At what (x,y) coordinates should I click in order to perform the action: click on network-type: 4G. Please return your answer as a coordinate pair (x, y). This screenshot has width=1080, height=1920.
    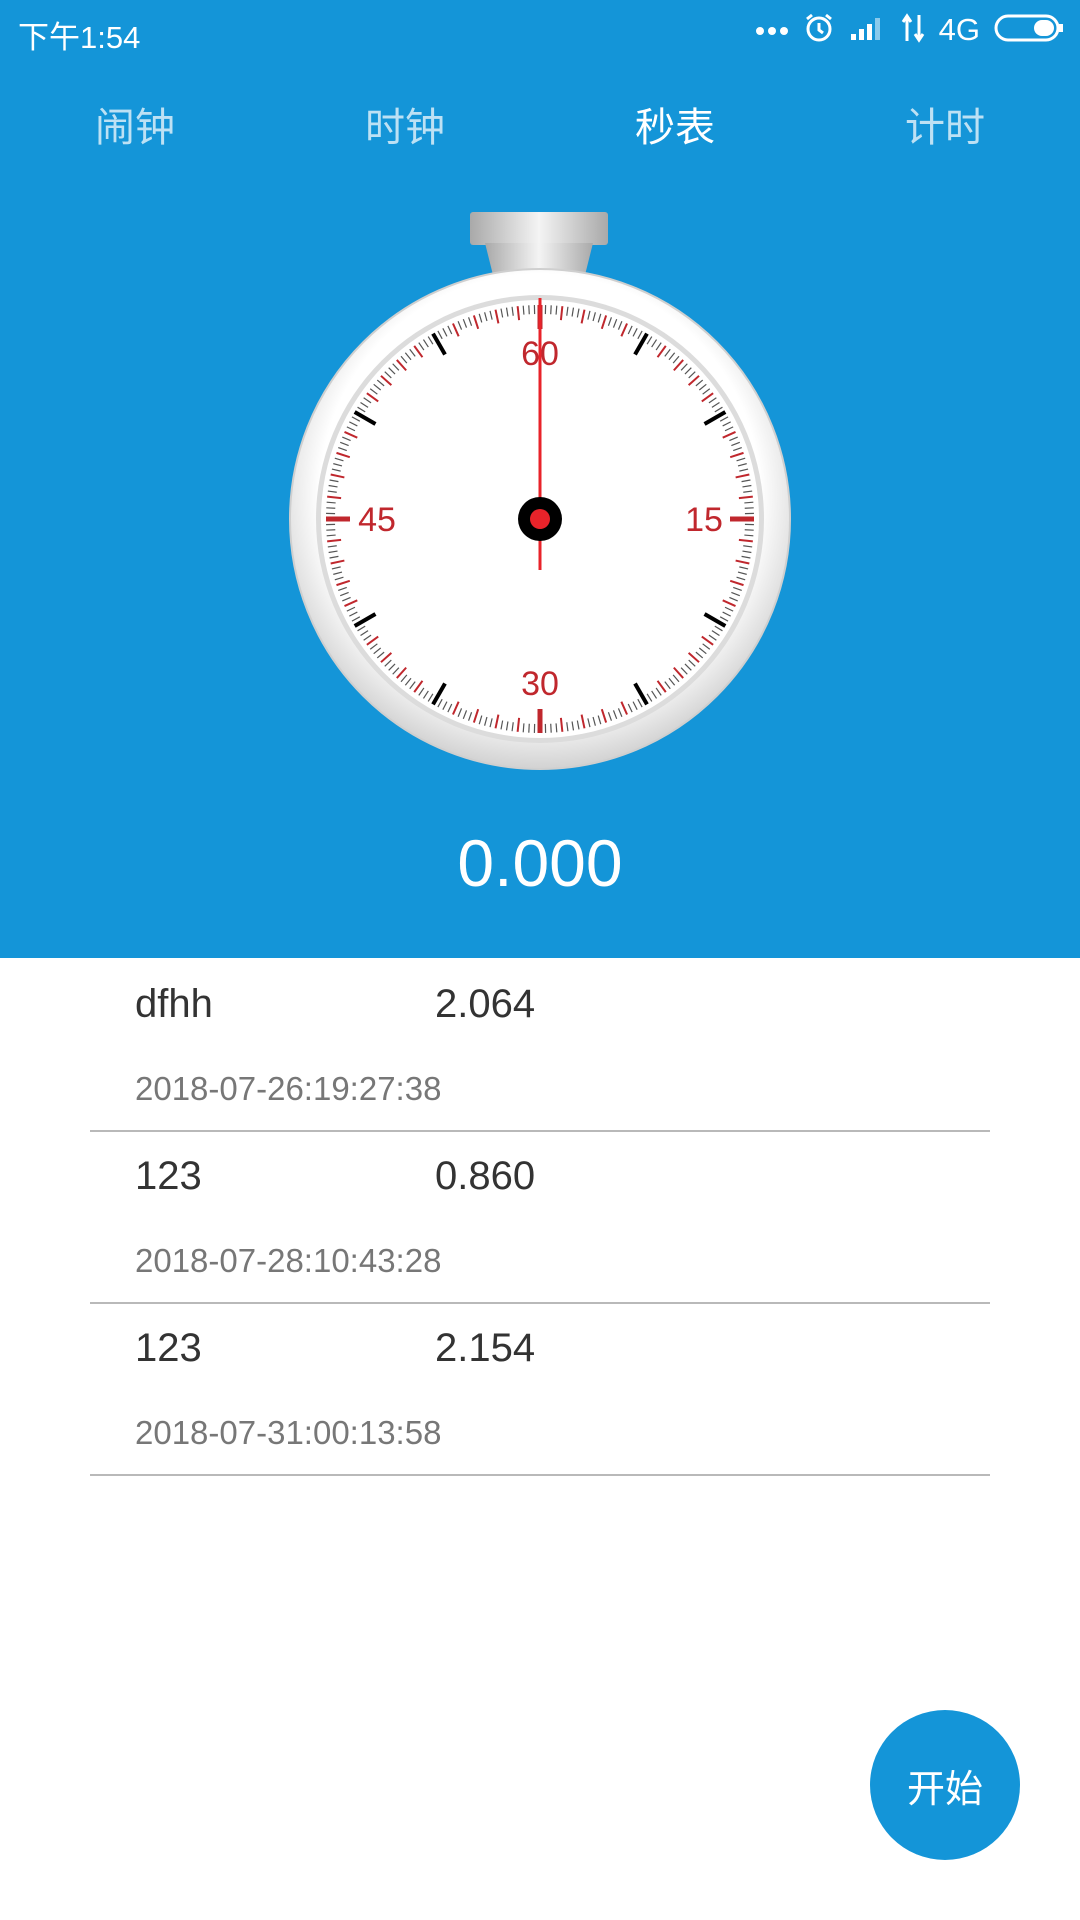
    Looking at the image, I should click on (959, 29).